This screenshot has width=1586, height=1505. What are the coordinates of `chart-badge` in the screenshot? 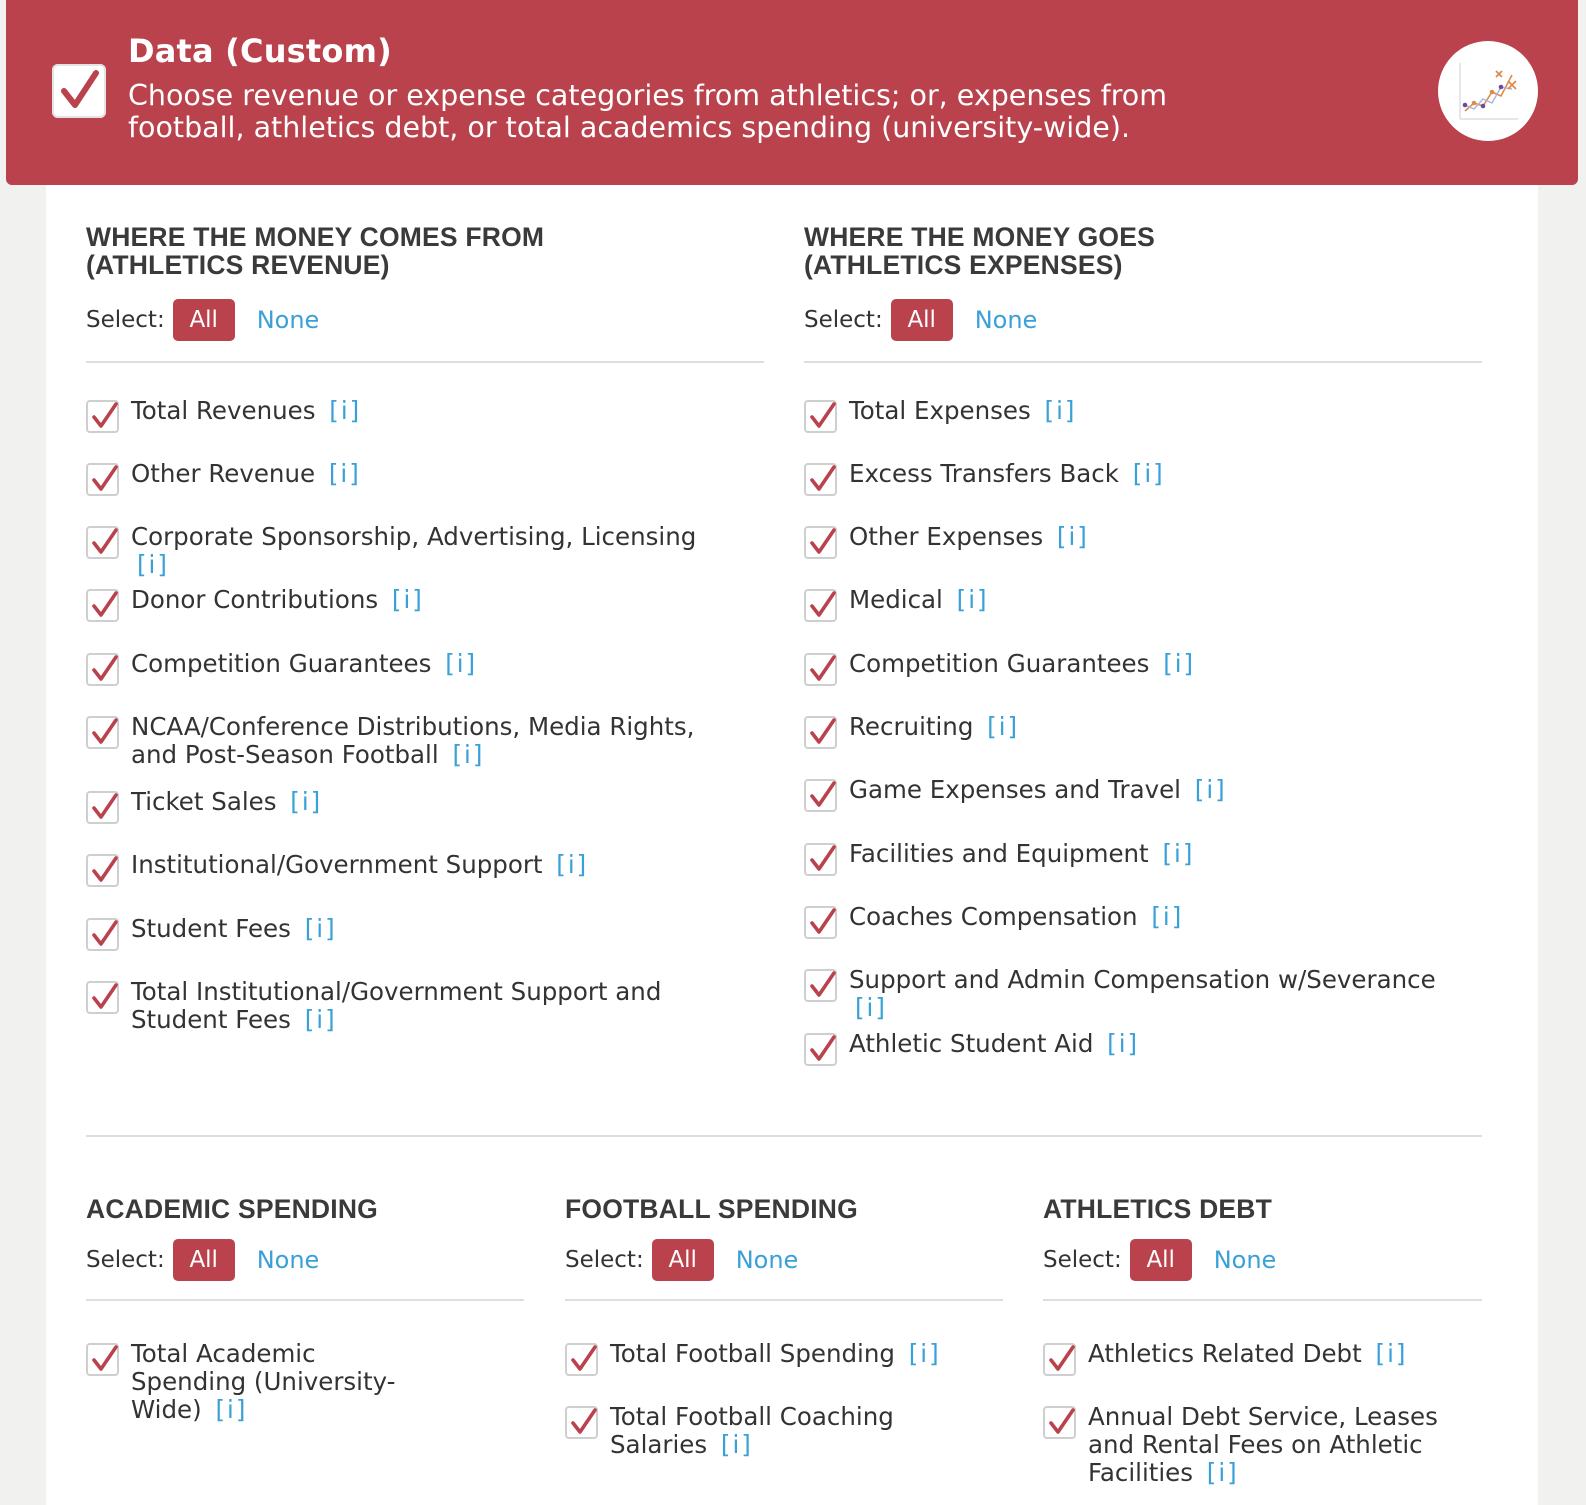 It's located at (1488, 91).